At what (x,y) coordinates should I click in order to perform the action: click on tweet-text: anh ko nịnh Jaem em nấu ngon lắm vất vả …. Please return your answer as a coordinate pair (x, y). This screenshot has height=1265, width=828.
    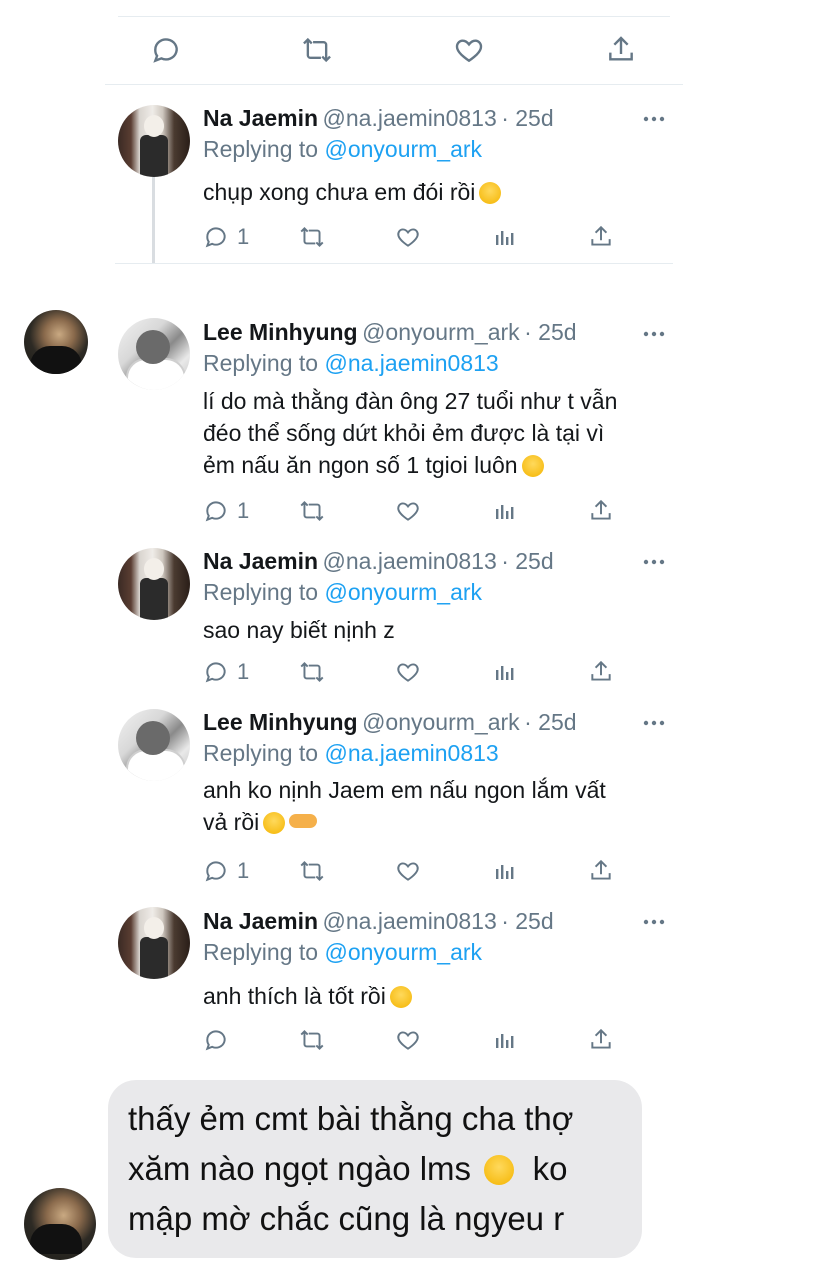
    Looking at the image, I should click on (443, 806).